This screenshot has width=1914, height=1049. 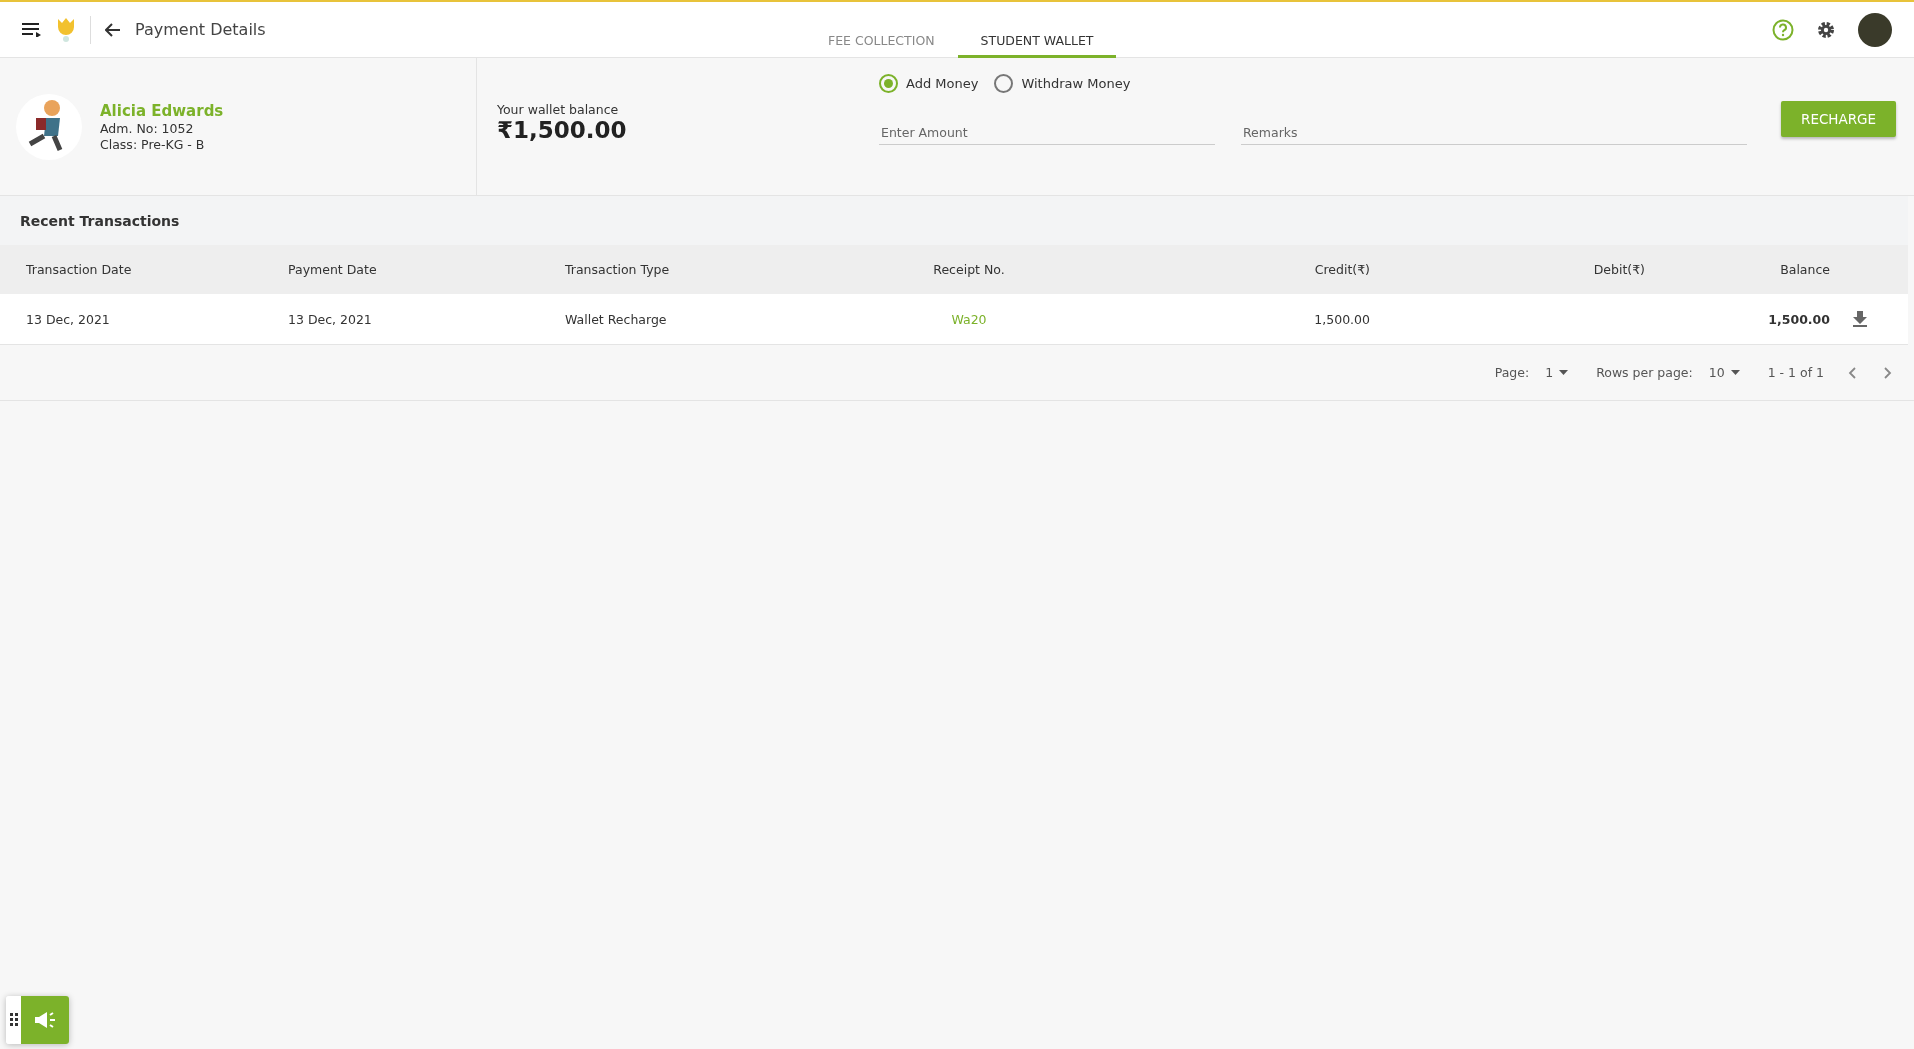 What do you see at coordinates (332, 269) in the screenshot?
I see `column-header: Payment Date` at bounding box center [332, 269].